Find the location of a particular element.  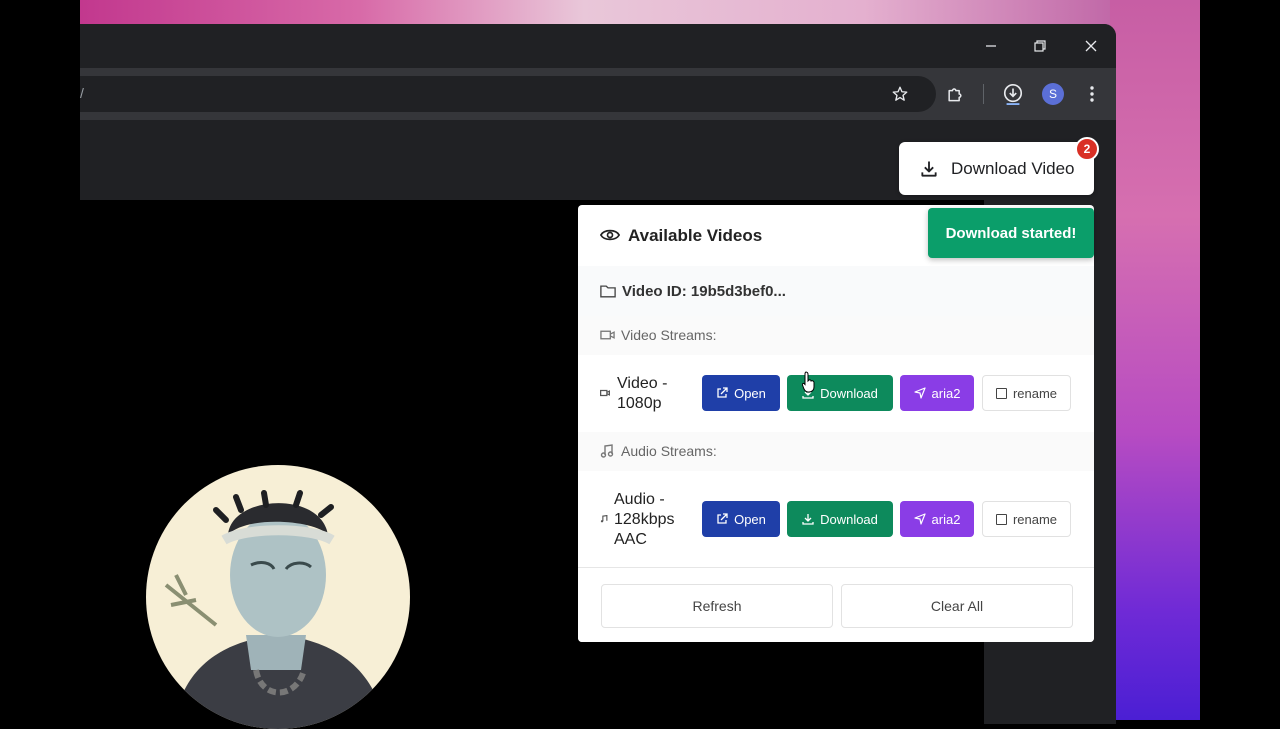

audio-streams-section: Audio Streams: is located at coordinates (836, 452).